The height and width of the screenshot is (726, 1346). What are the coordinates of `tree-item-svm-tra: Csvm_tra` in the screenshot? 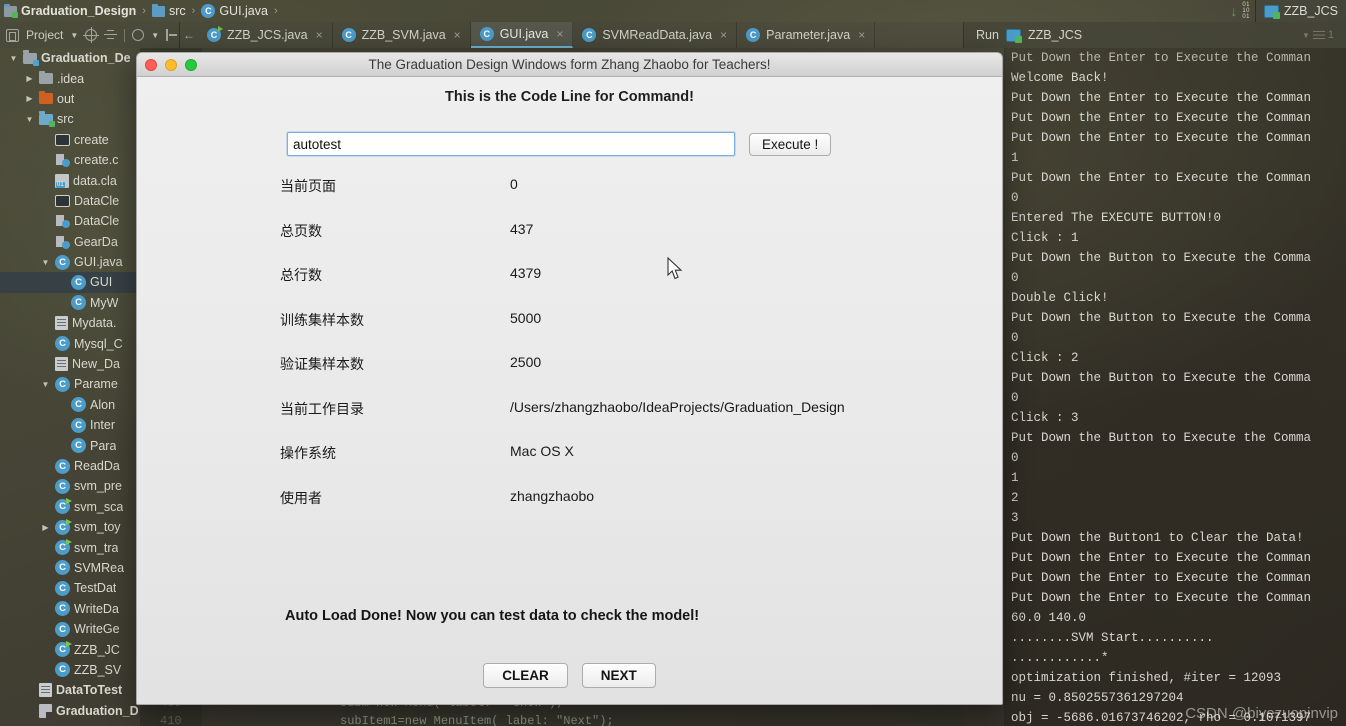 It's located at (70, 547).